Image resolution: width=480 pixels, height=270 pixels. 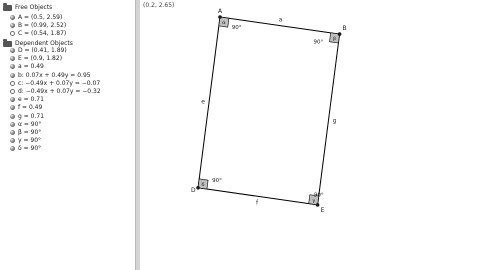 I want to click on algebra-item-text: b: 0.07x + 0.49y = 0.95, so click(x=54, y=75).